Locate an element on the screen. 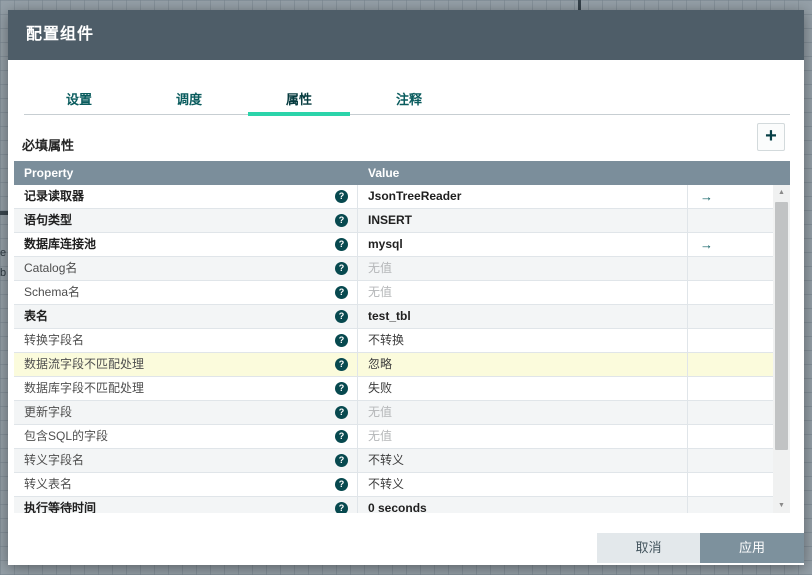 The height and width of the screenshot is (575, 812). property-name-cell: 语句类型 ? is located at coordinates (186, 220).